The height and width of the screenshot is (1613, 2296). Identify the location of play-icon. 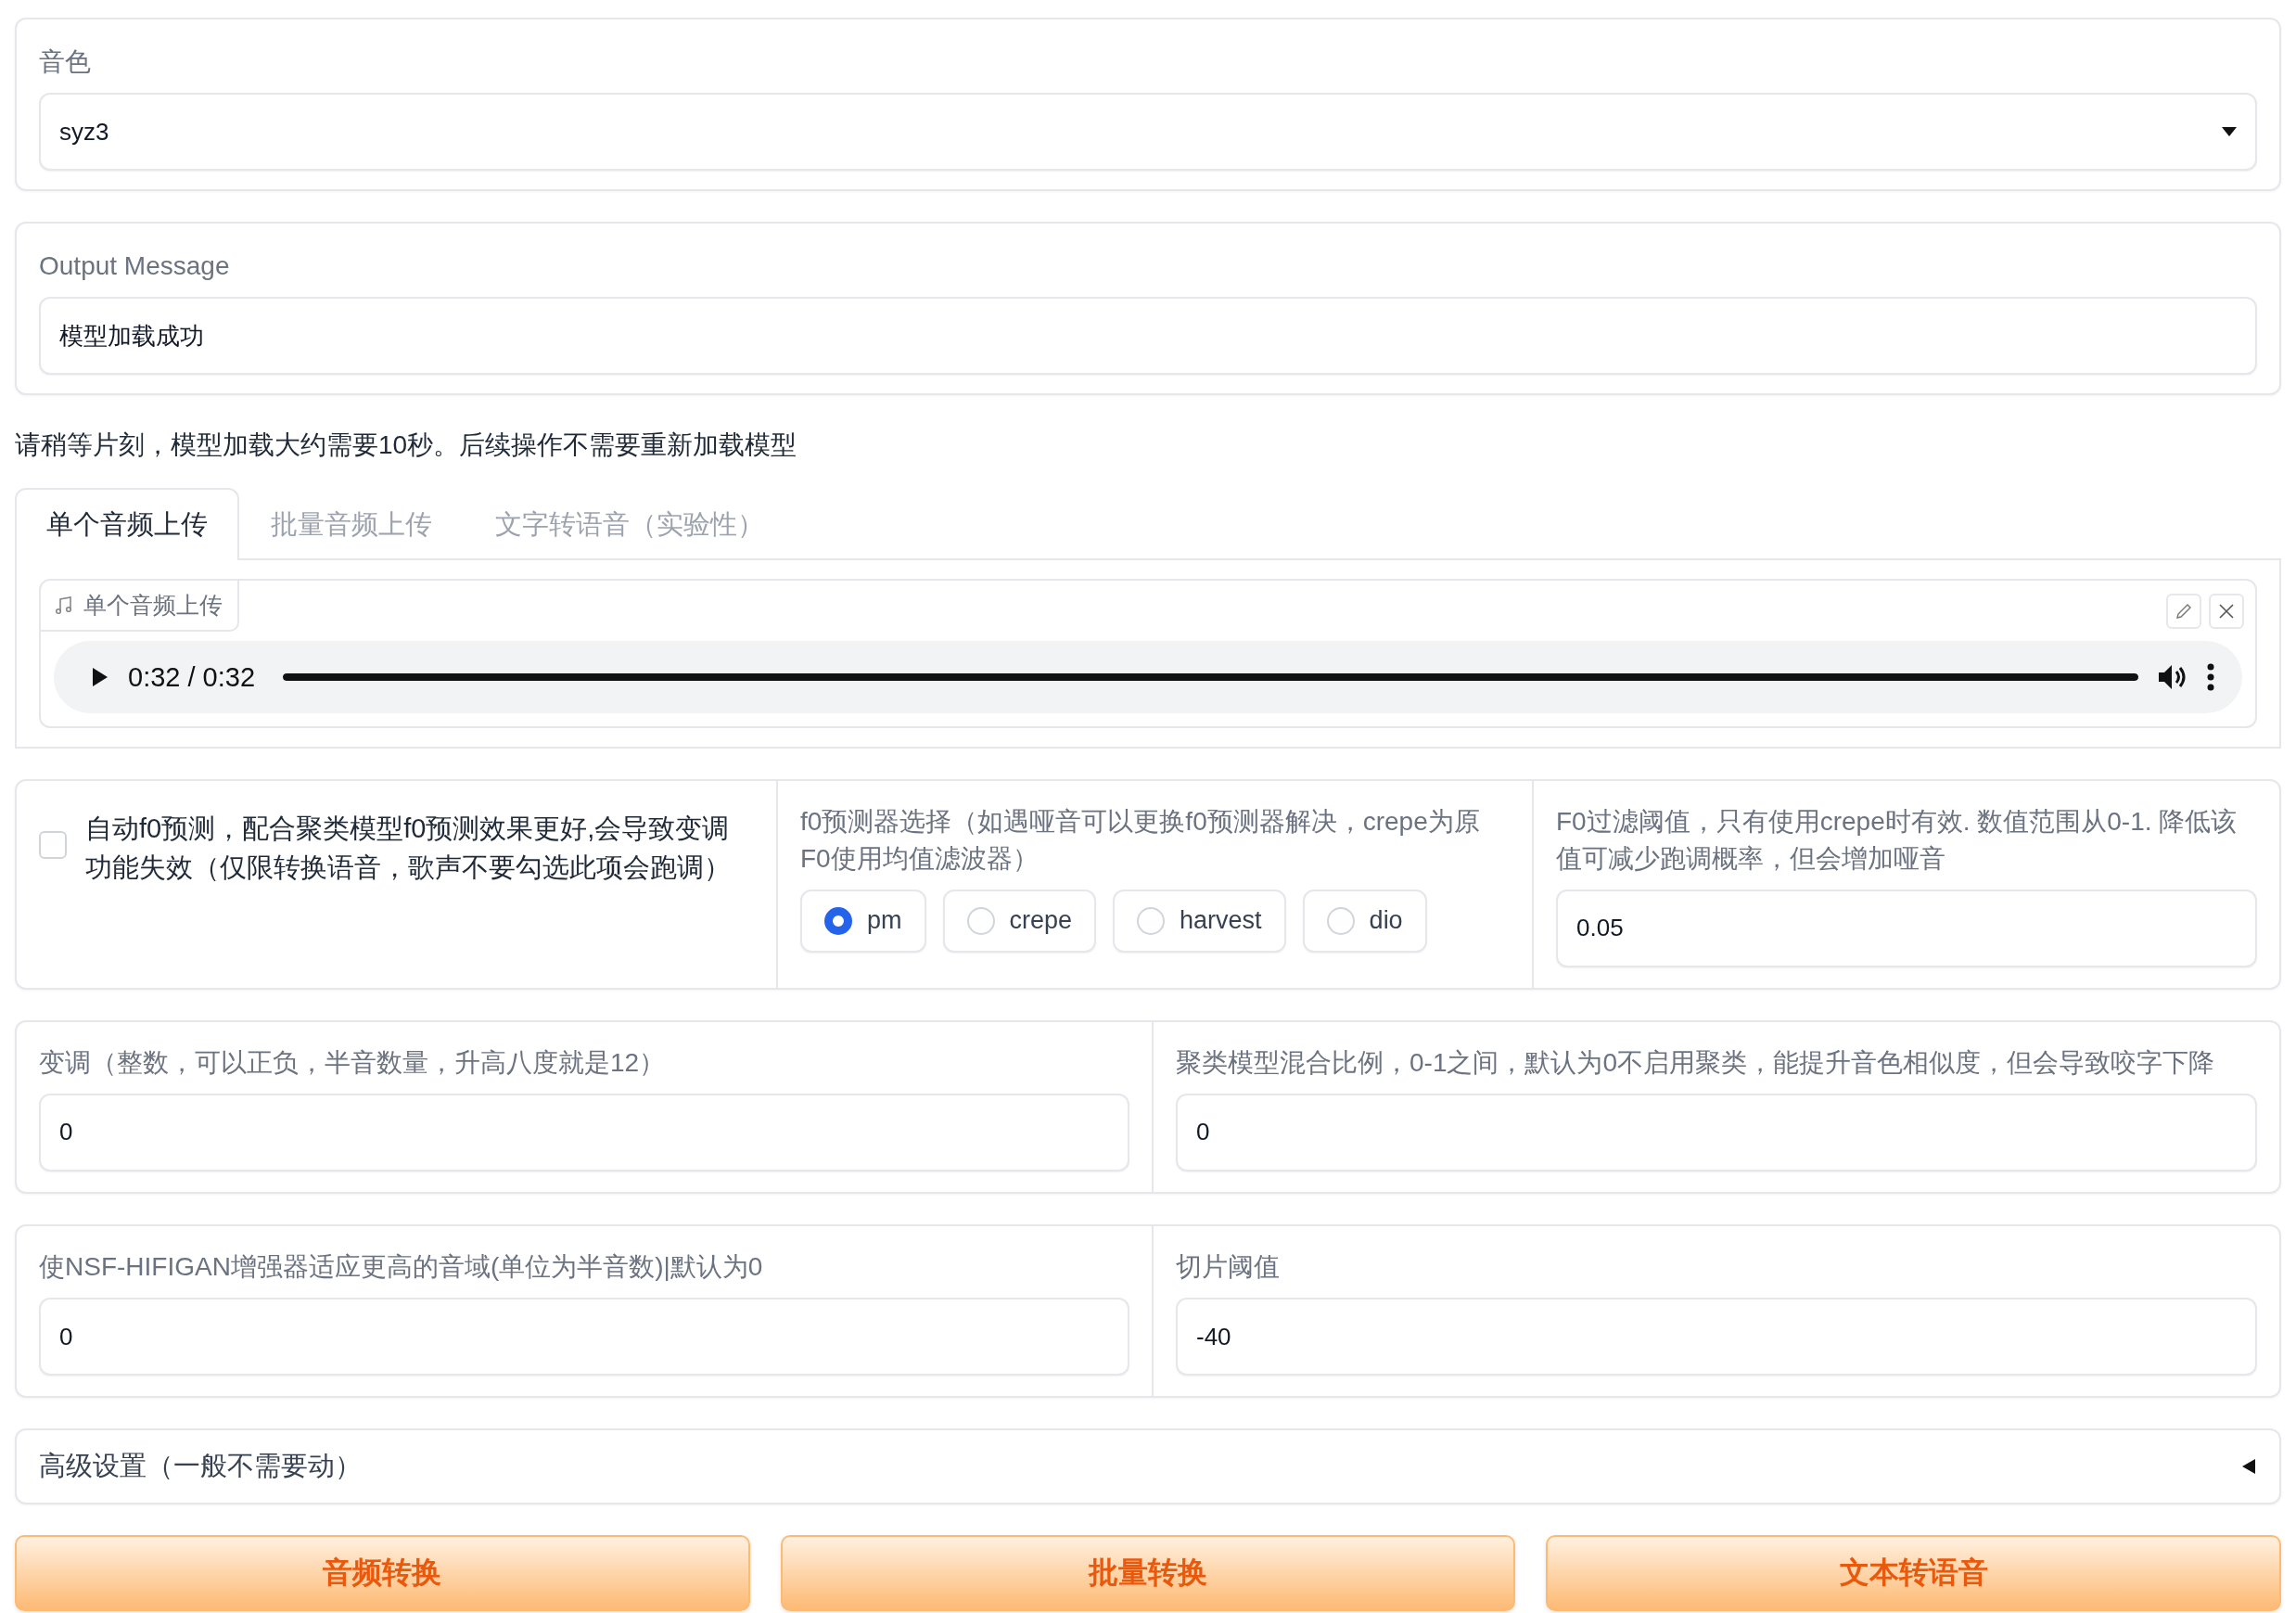
(100, 677).